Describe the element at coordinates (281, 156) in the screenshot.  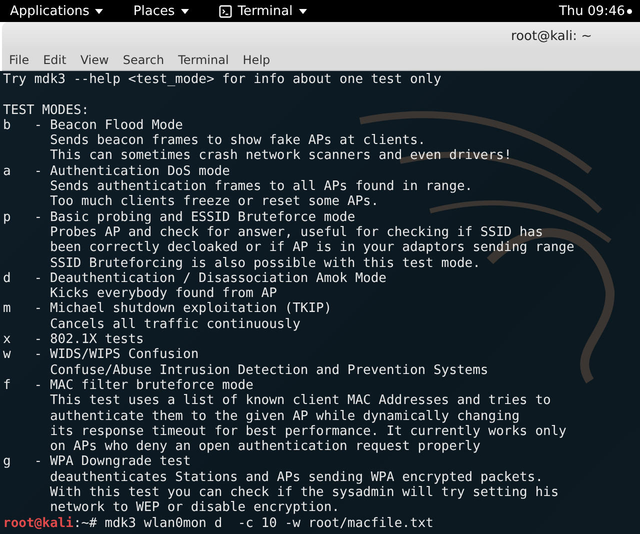
I see `terminal-line: This can sometimes crash network scanners and even drivers!` at that location.